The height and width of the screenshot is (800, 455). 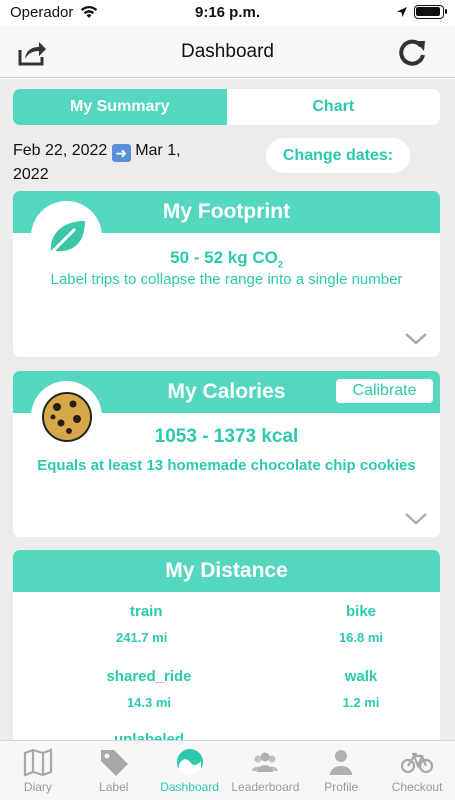 What do you see at coordinates (114, 763) in the screenshot?
I see `tag-icon` at bounding box center [114, 763].